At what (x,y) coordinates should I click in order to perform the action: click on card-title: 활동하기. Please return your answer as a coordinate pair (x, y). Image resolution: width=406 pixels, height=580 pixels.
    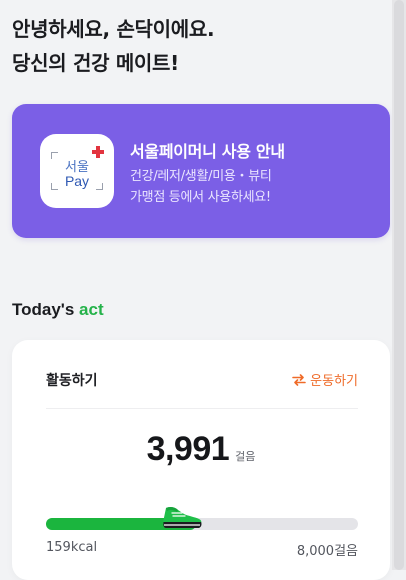
    Looking at the image, I should click on (72, 381).